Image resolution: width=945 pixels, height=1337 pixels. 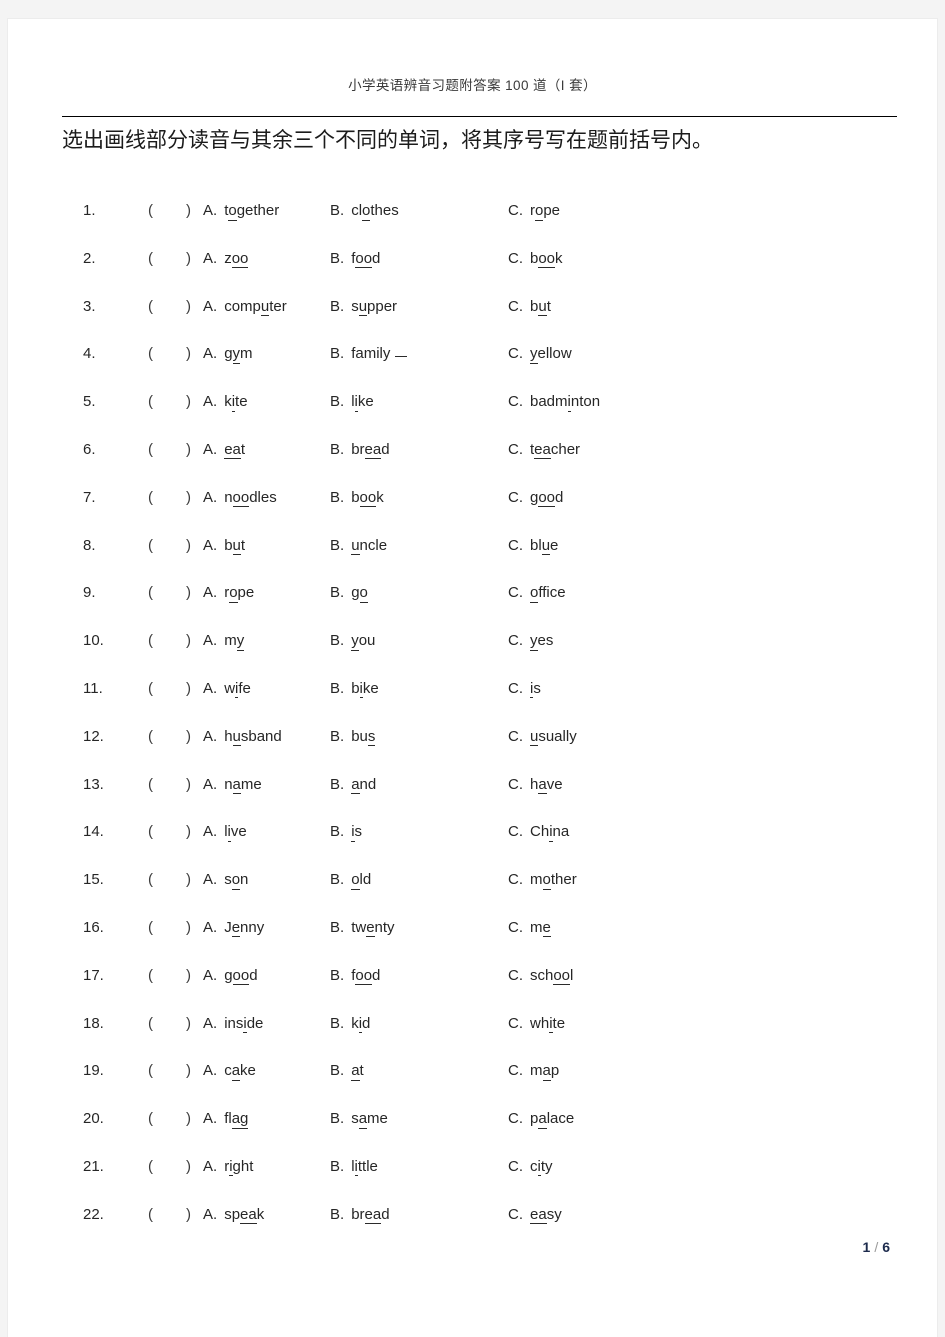 I want to click on option-b: B. little, so click(x=354, y=1167).